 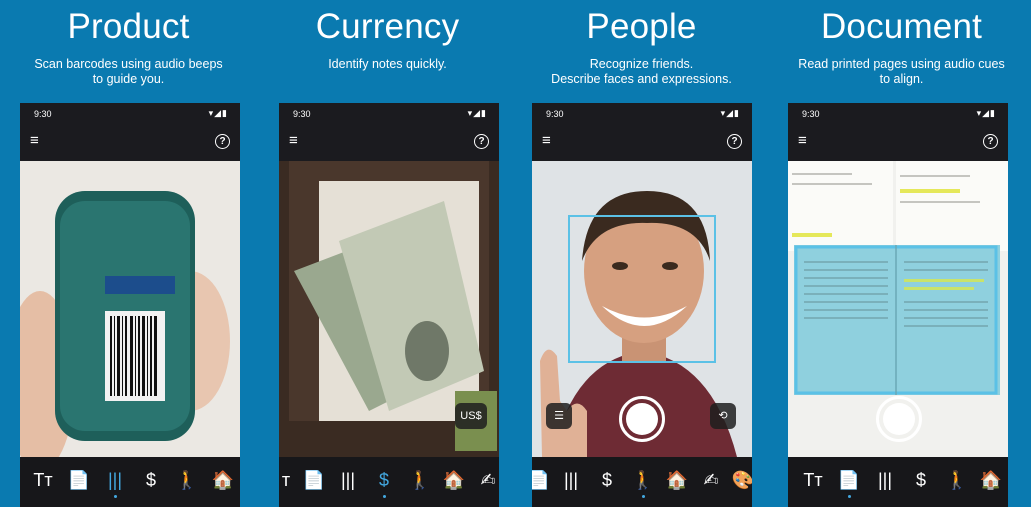 I want to click on switch-camera-icon: ⟲, so click(x=723, y=416).